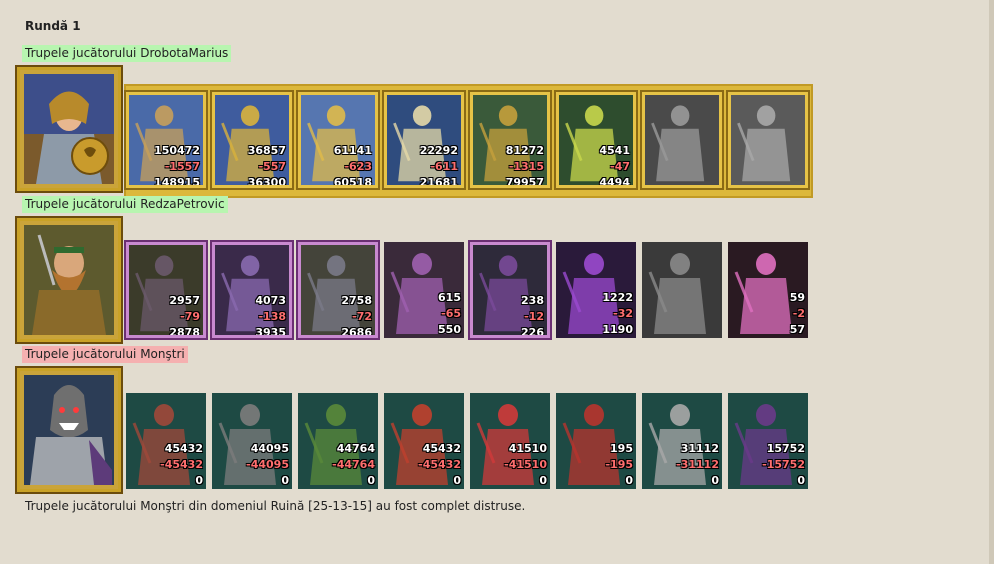 This screenshot has height=564, width=994. I want to click on unit-count: 150472, so click(177, 150).